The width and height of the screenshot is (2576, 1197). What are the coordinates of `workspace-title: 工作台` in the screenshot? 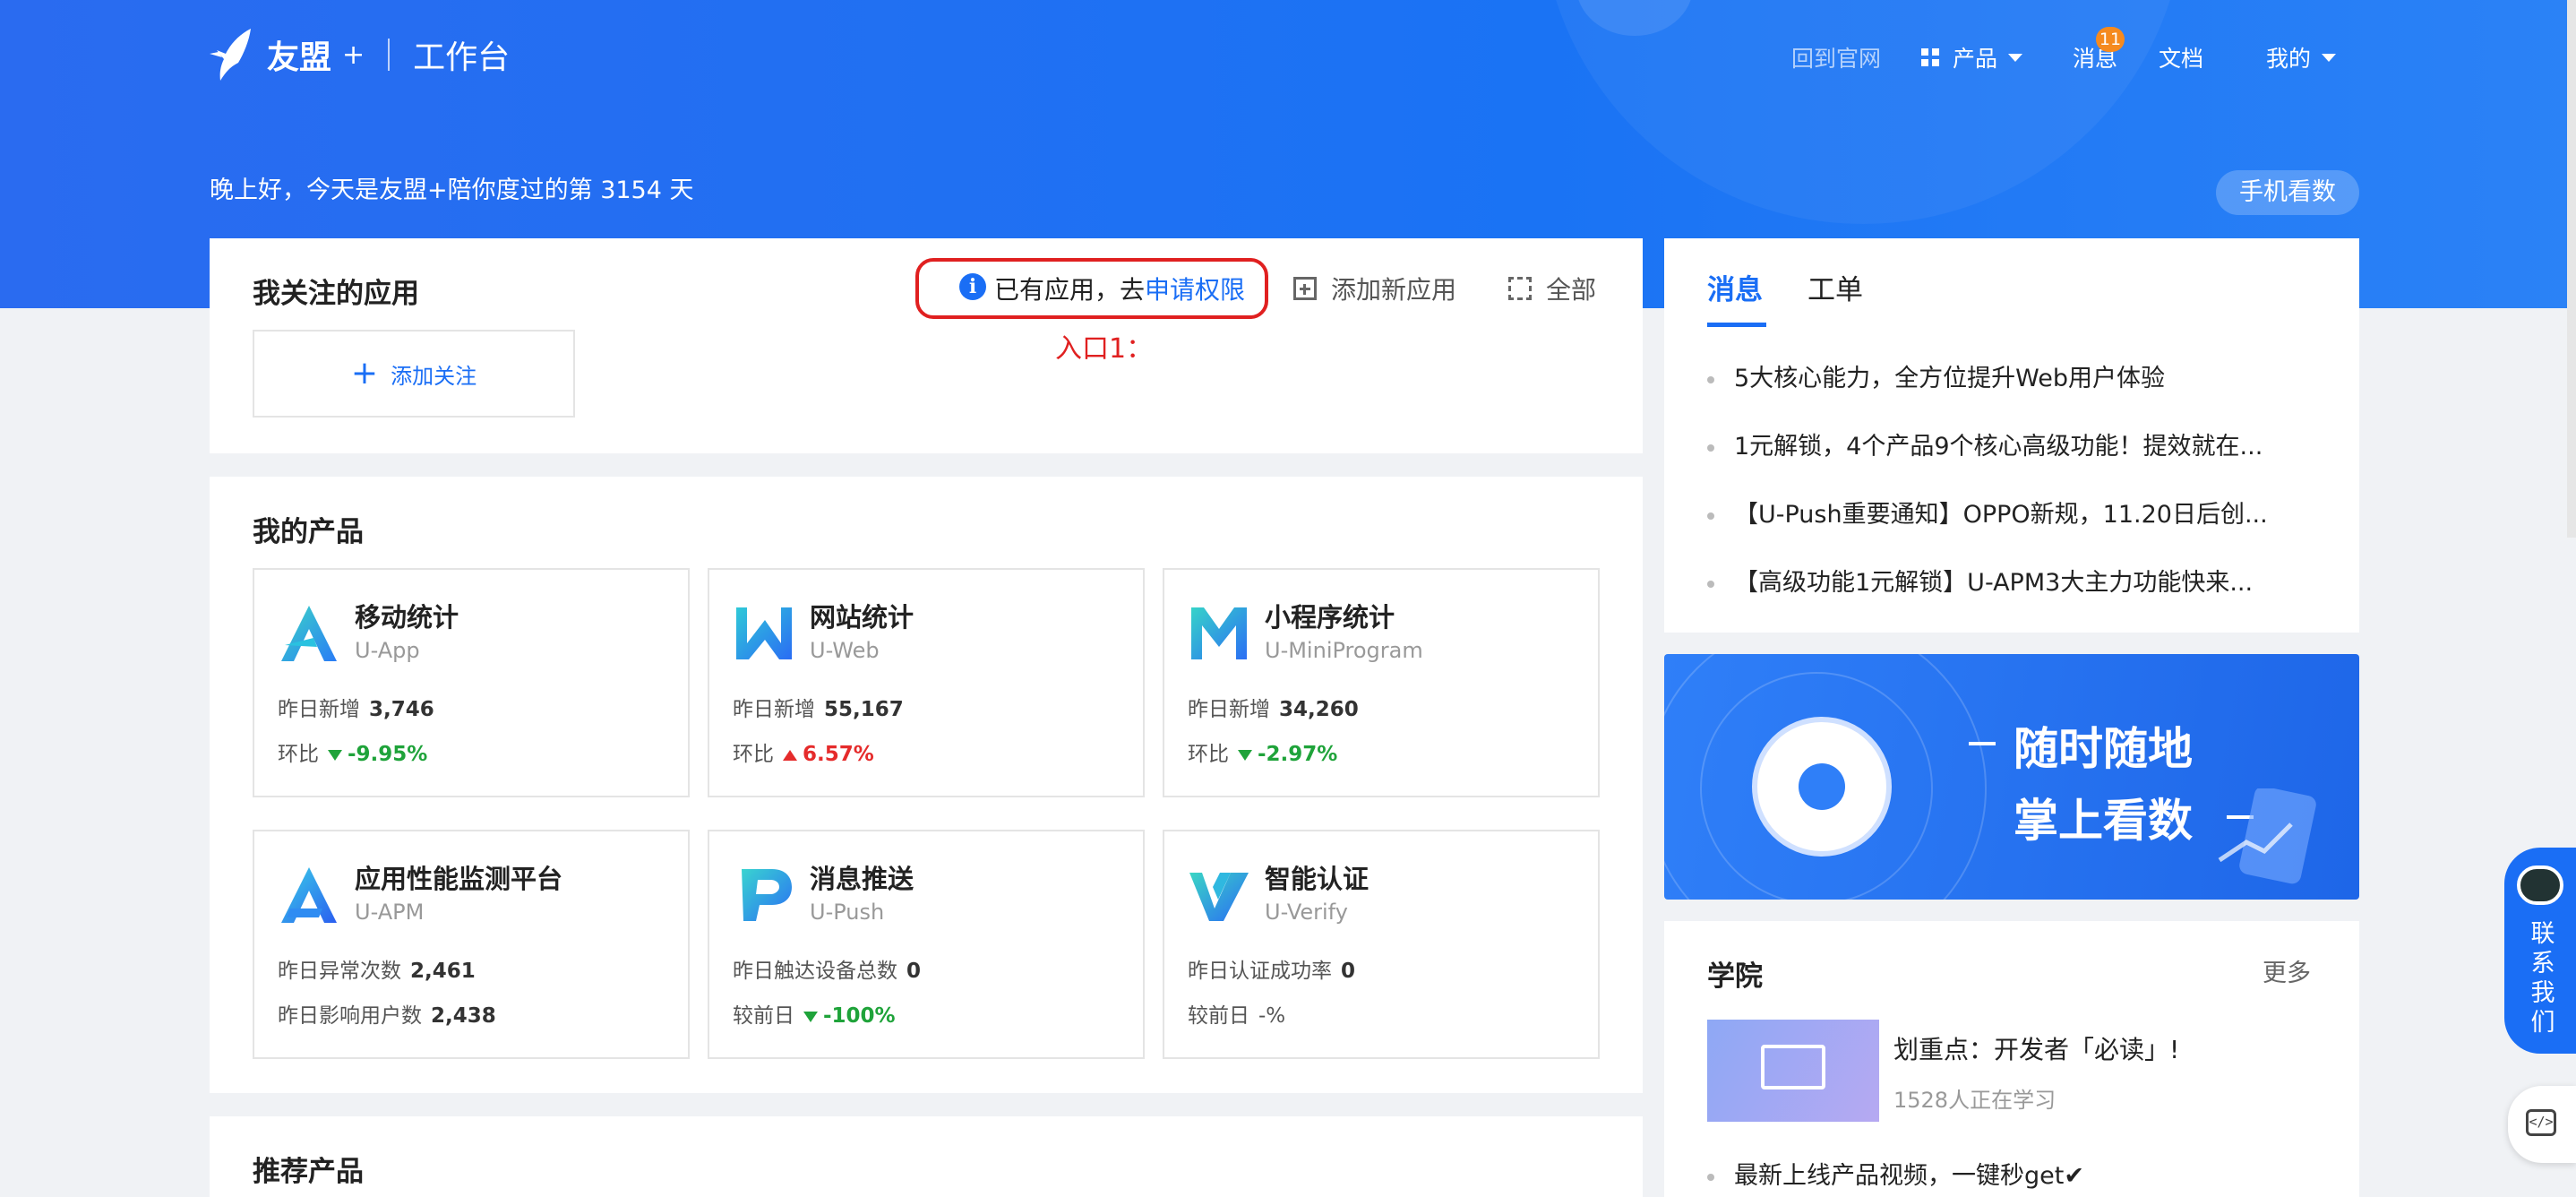 It's located at (462, 57).